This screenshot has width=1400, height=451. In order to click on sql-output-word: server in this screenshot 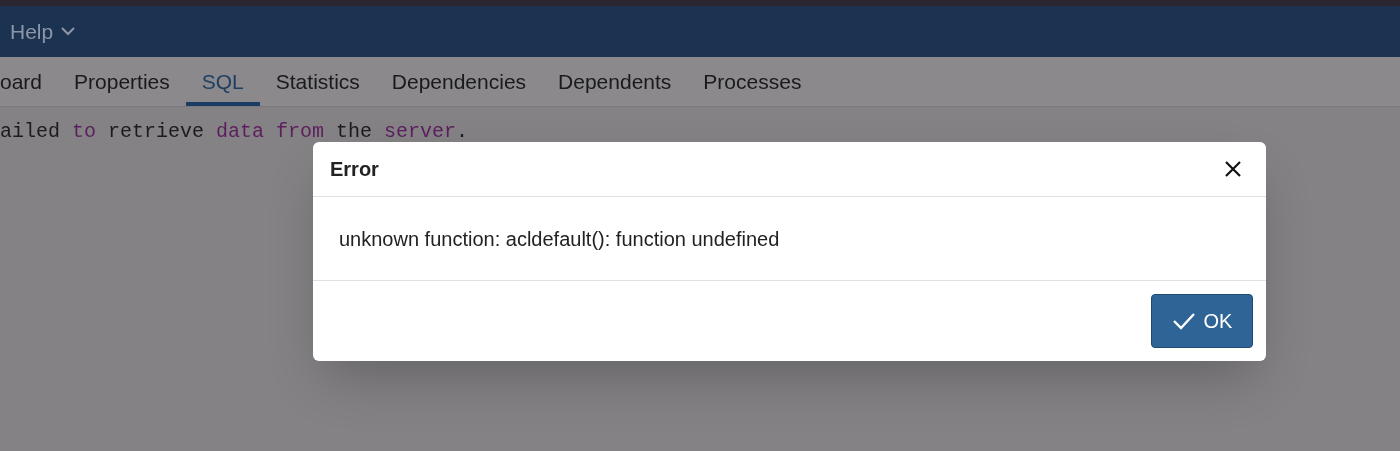, I will do `click(420, 132)`.